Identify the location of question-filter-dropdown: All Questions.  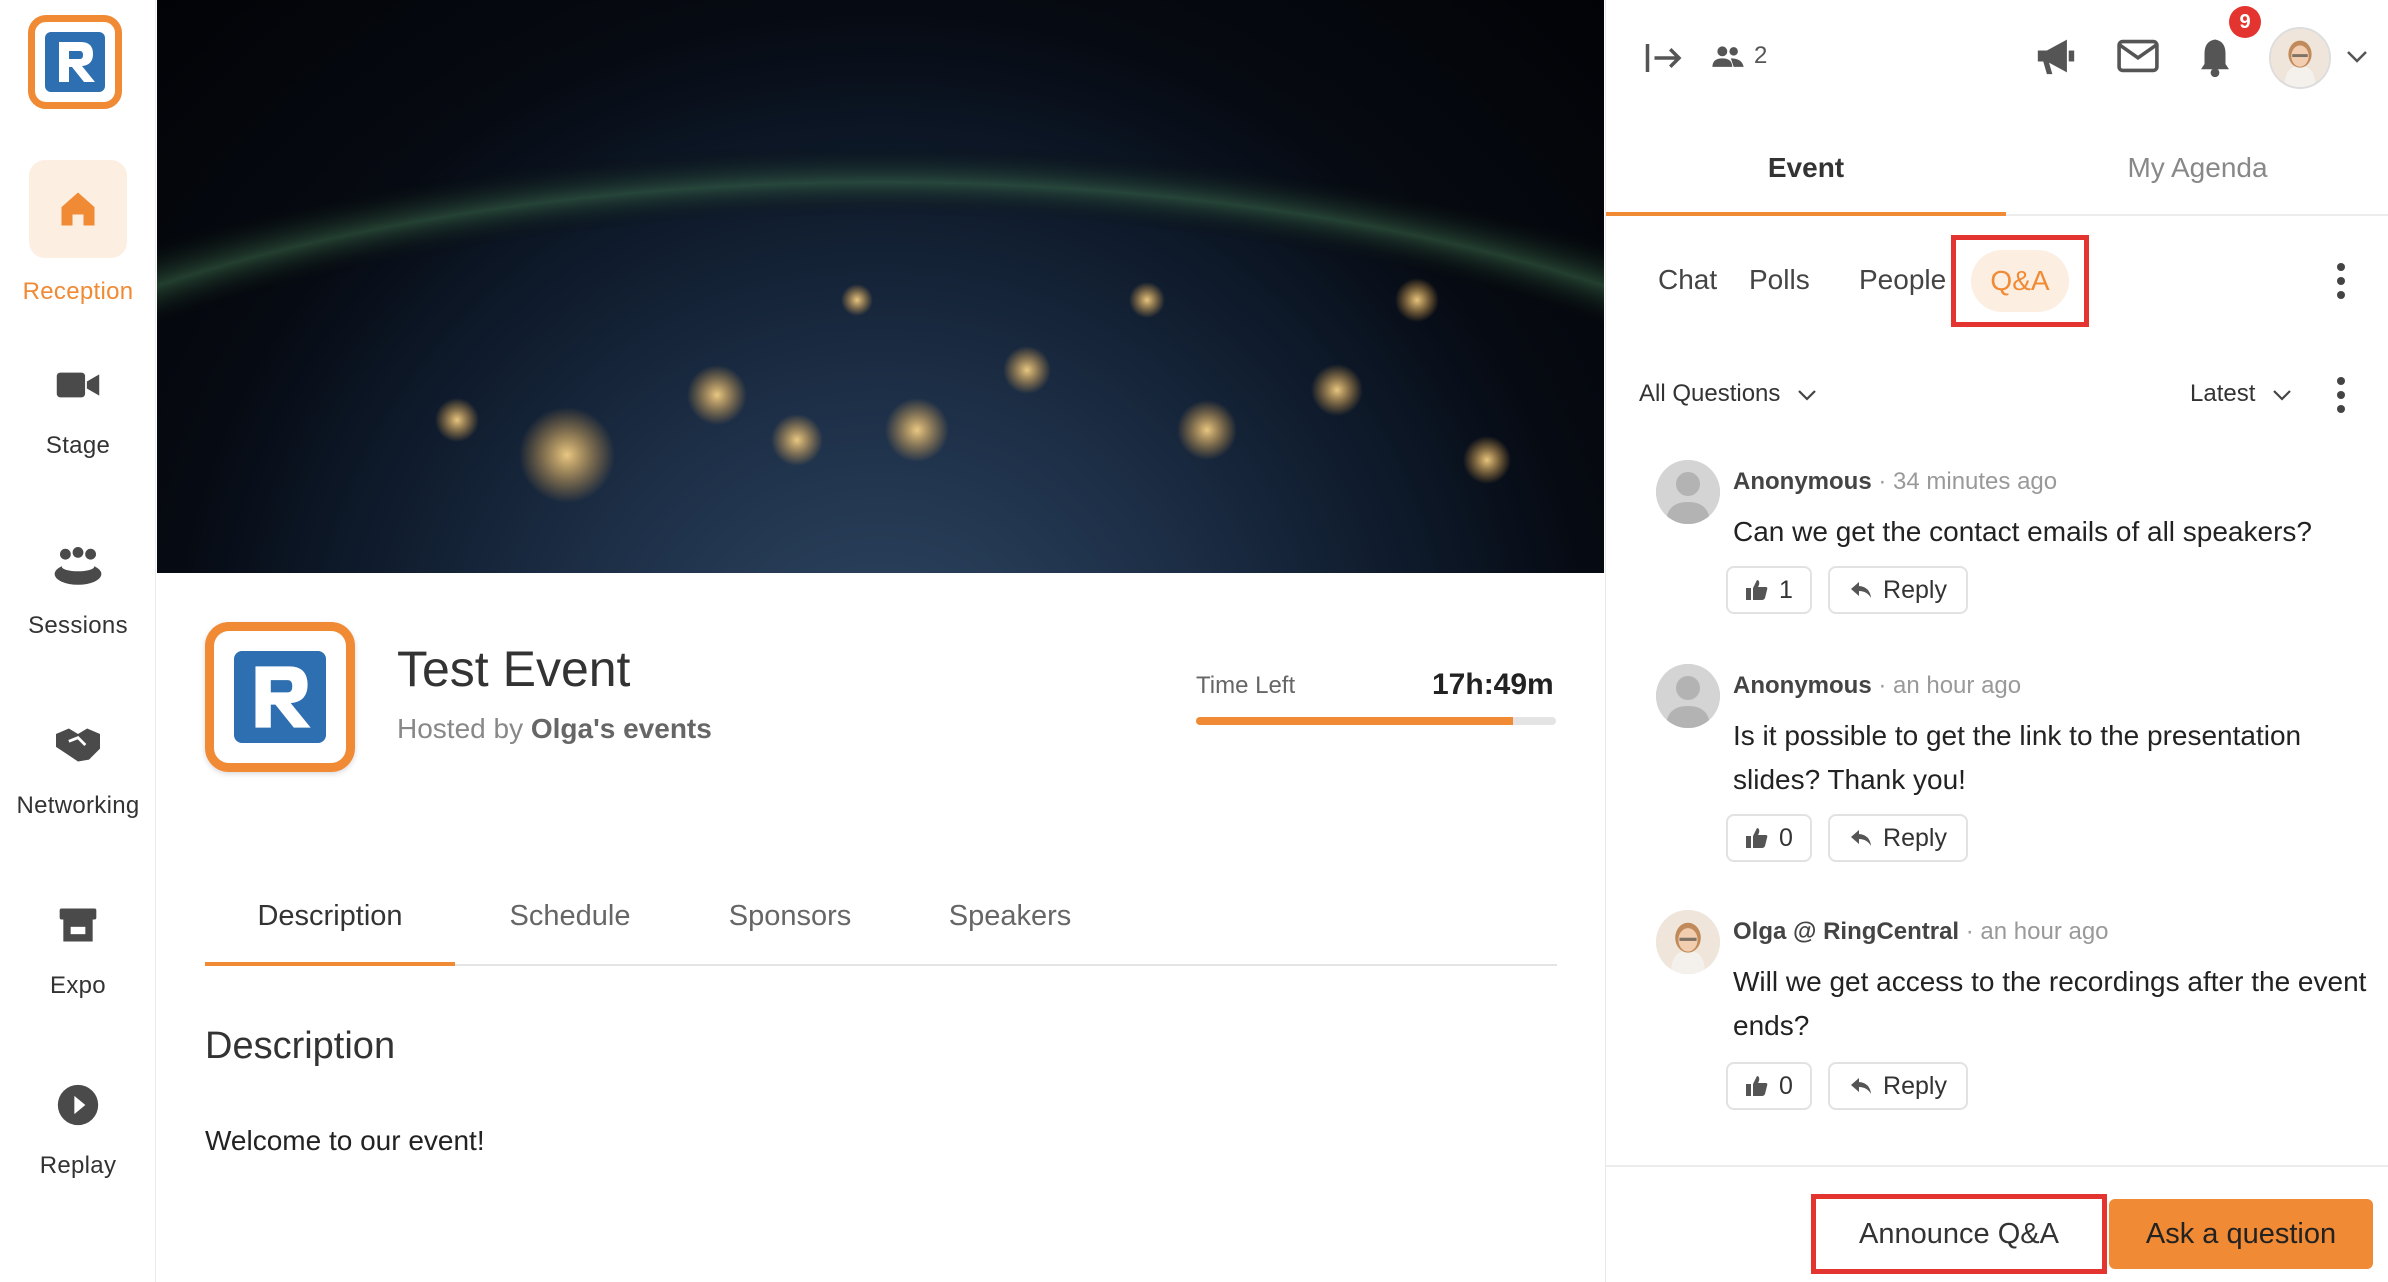
(1728, 394).